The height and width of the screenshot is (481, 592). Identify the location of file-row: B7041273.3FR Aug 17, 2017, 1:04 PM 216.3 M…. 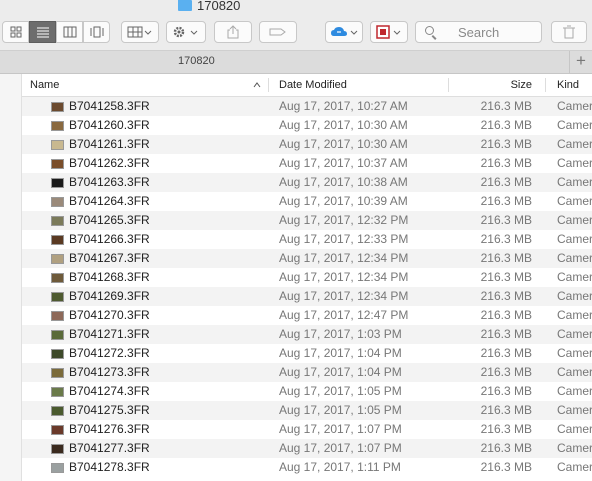
(307, 372).